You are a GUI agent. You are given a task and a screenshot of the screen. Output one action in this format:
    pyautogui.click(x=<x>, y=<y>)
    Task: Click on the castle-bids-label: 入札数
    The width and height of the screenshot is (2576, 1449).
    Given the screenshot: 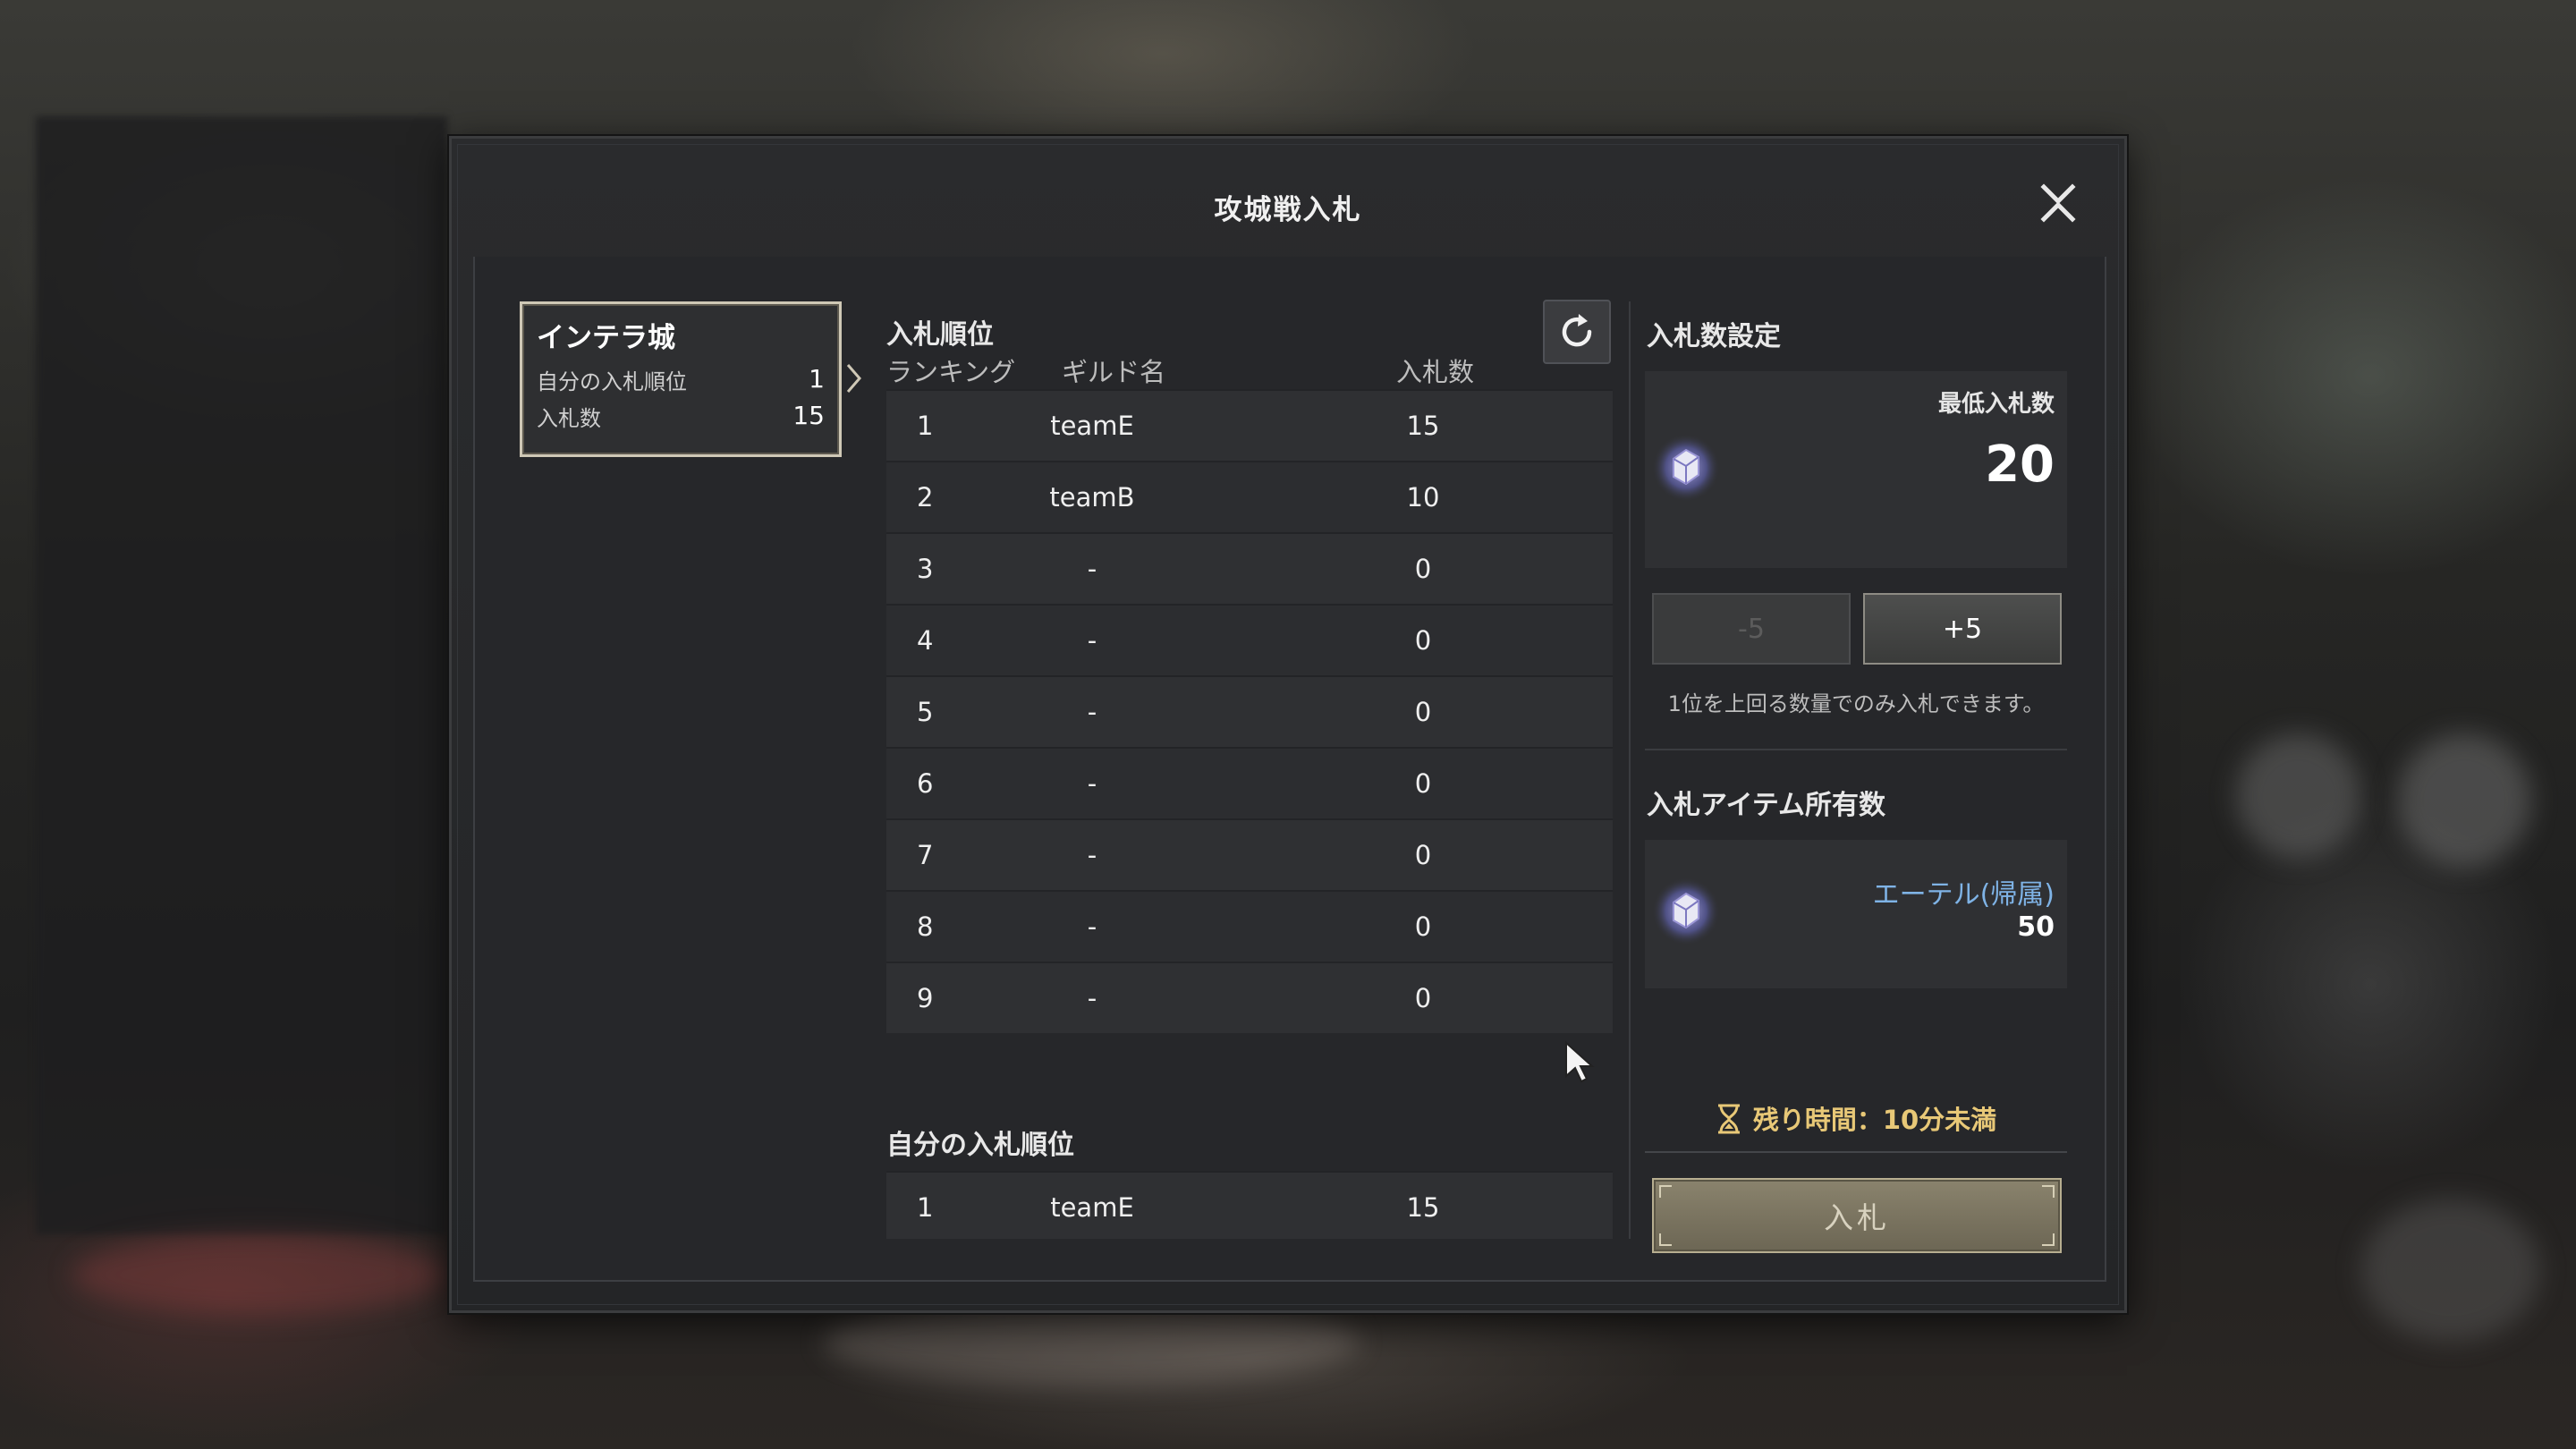 What is the action you would take?
    pyautogui.click(x=569, y=418)
    